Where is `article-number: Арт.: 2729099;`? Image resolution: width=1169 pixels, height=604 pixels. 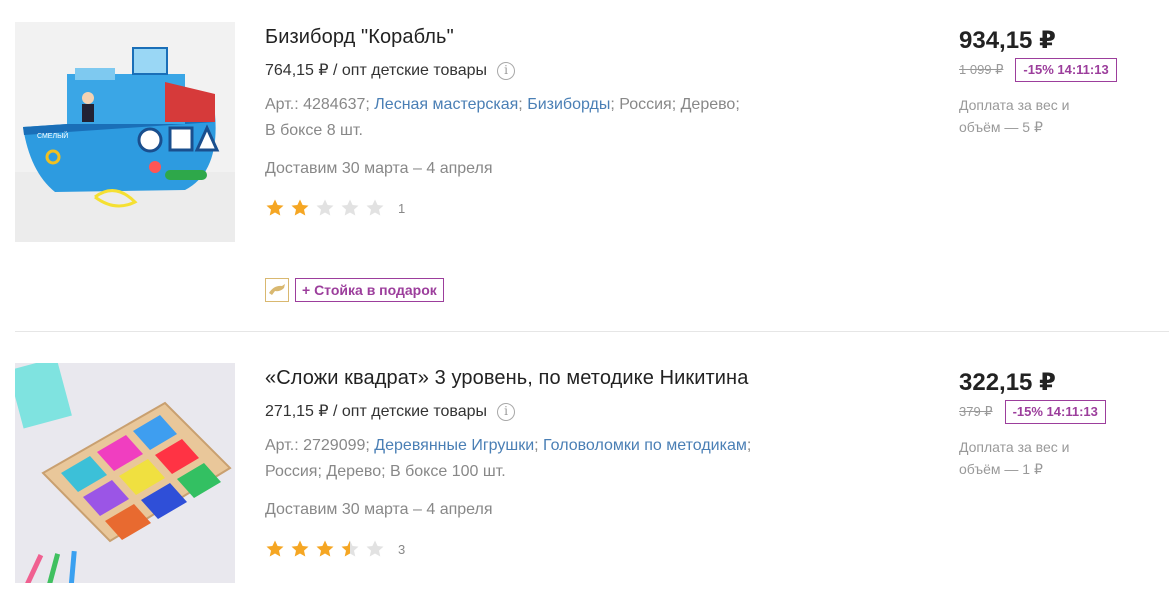
article-number: Арт.: 2729099; is located at coordinates (317, 445).